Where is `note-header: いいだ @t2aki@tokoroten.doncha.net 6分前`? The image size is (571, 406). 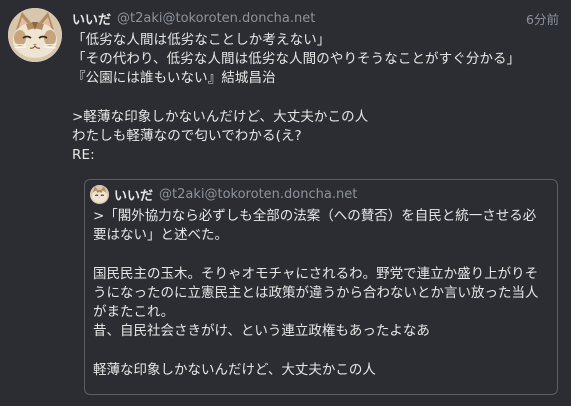
note-header: いいだ @t2aki@tokoroten.doncha.net 6分前 is located at coordinates (315, 18).